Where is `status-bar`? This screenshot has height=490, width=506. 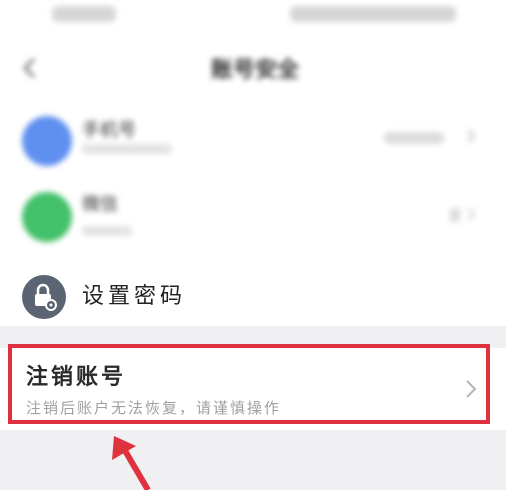
status-bar is located at coordinates (253, 18).